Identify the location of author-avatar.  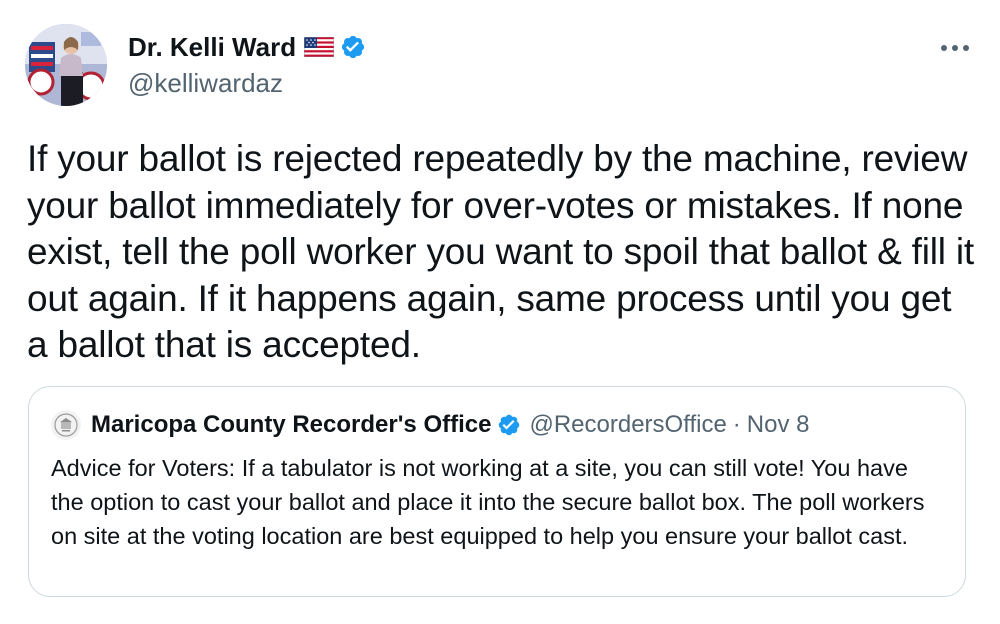
(66, 65).